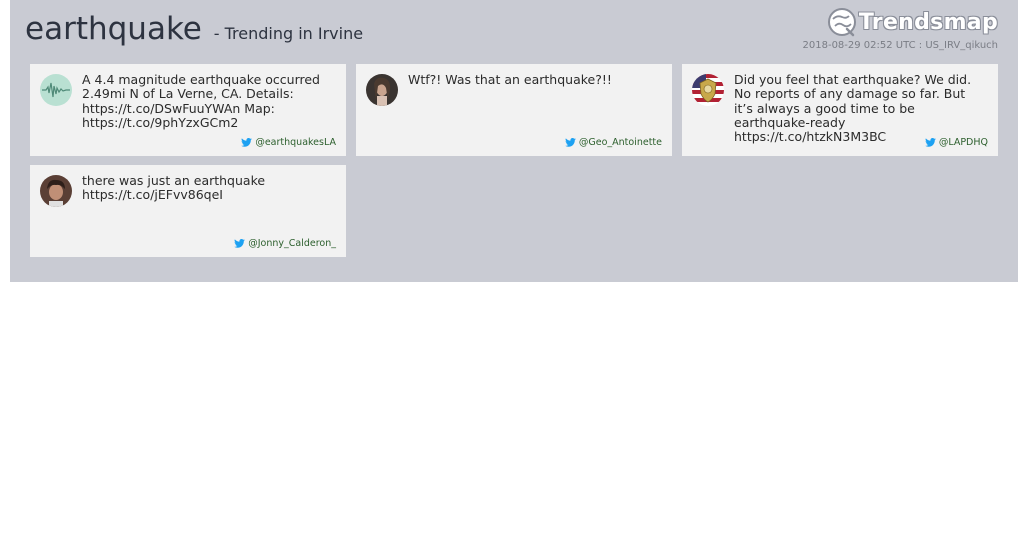  I want to click on trend-location: - Trending in Irvine, so click(288, 33).